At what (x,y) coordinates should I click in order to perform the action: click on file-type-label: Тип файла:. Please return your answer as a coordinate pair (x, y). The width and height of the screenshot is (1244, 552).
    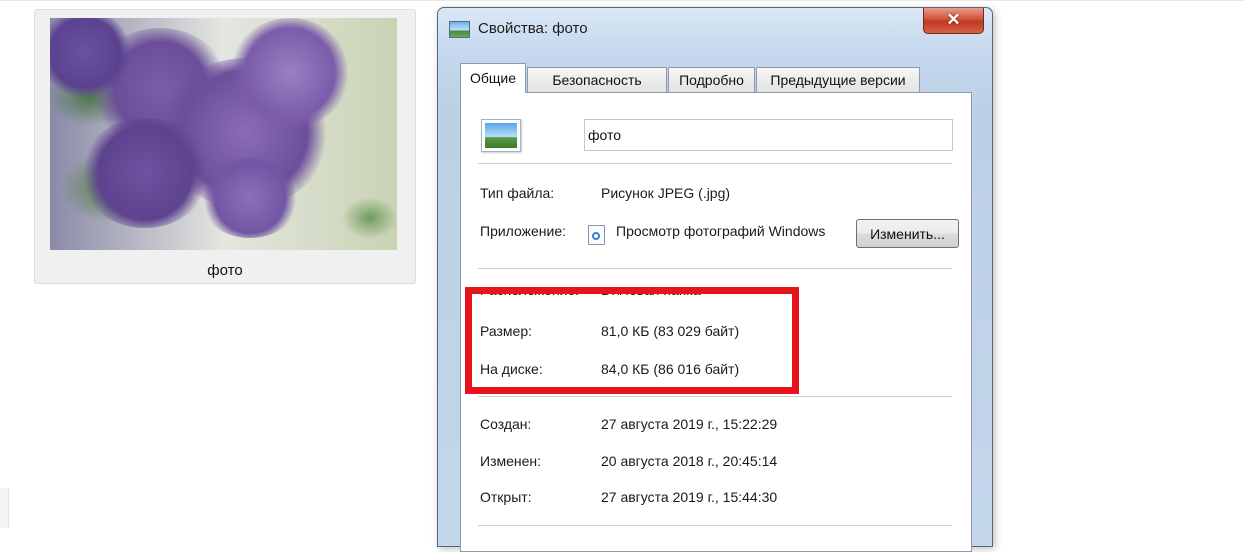
    Looking at the image, I should click on (517, 193).